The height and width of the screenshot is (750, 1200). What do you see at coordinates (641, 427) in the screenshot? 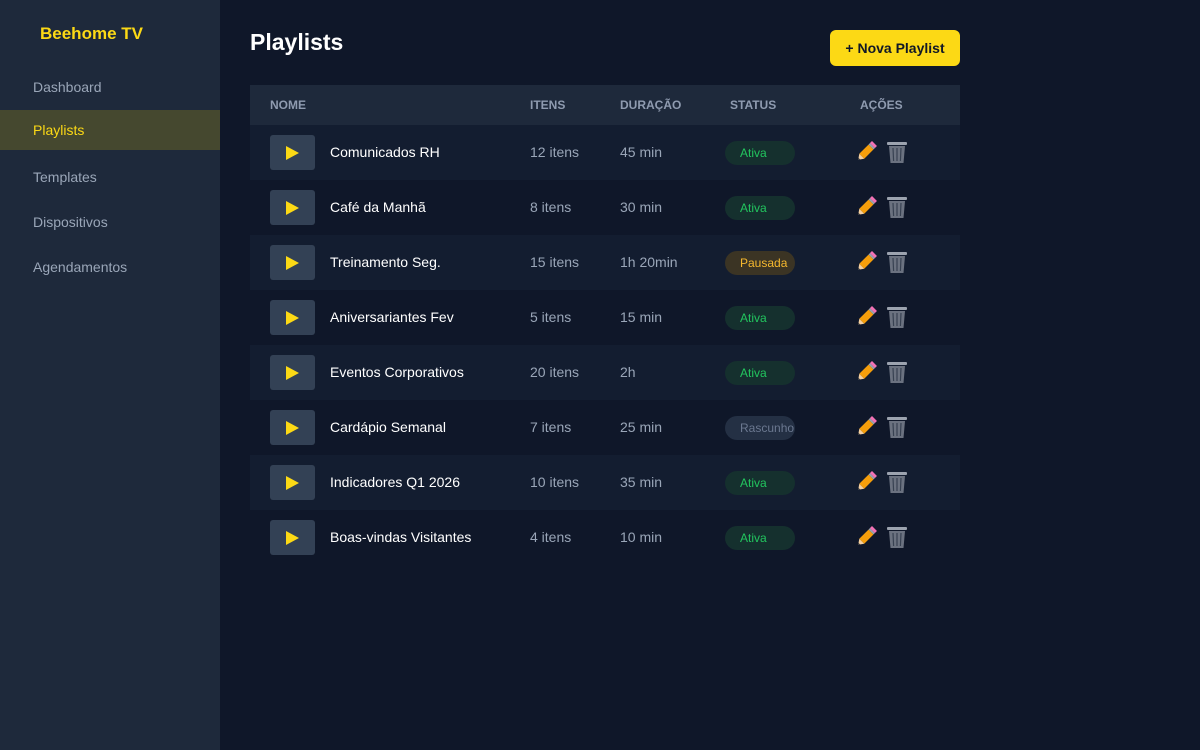
I see `playlist-duration: 25 min` at bounding box center [641, 427].